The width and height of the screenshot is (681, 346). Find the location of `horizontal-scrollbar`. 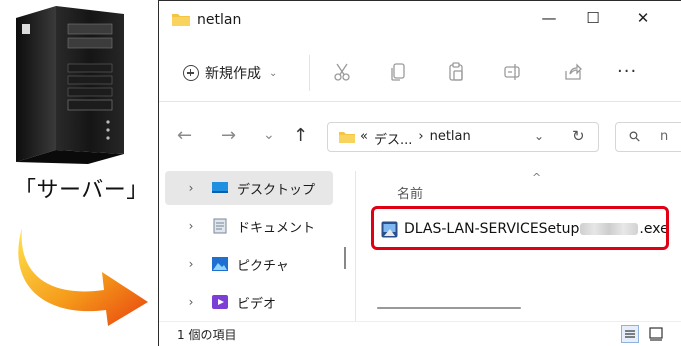

horizontal-scrollbar is located at coordinates (449, 308).